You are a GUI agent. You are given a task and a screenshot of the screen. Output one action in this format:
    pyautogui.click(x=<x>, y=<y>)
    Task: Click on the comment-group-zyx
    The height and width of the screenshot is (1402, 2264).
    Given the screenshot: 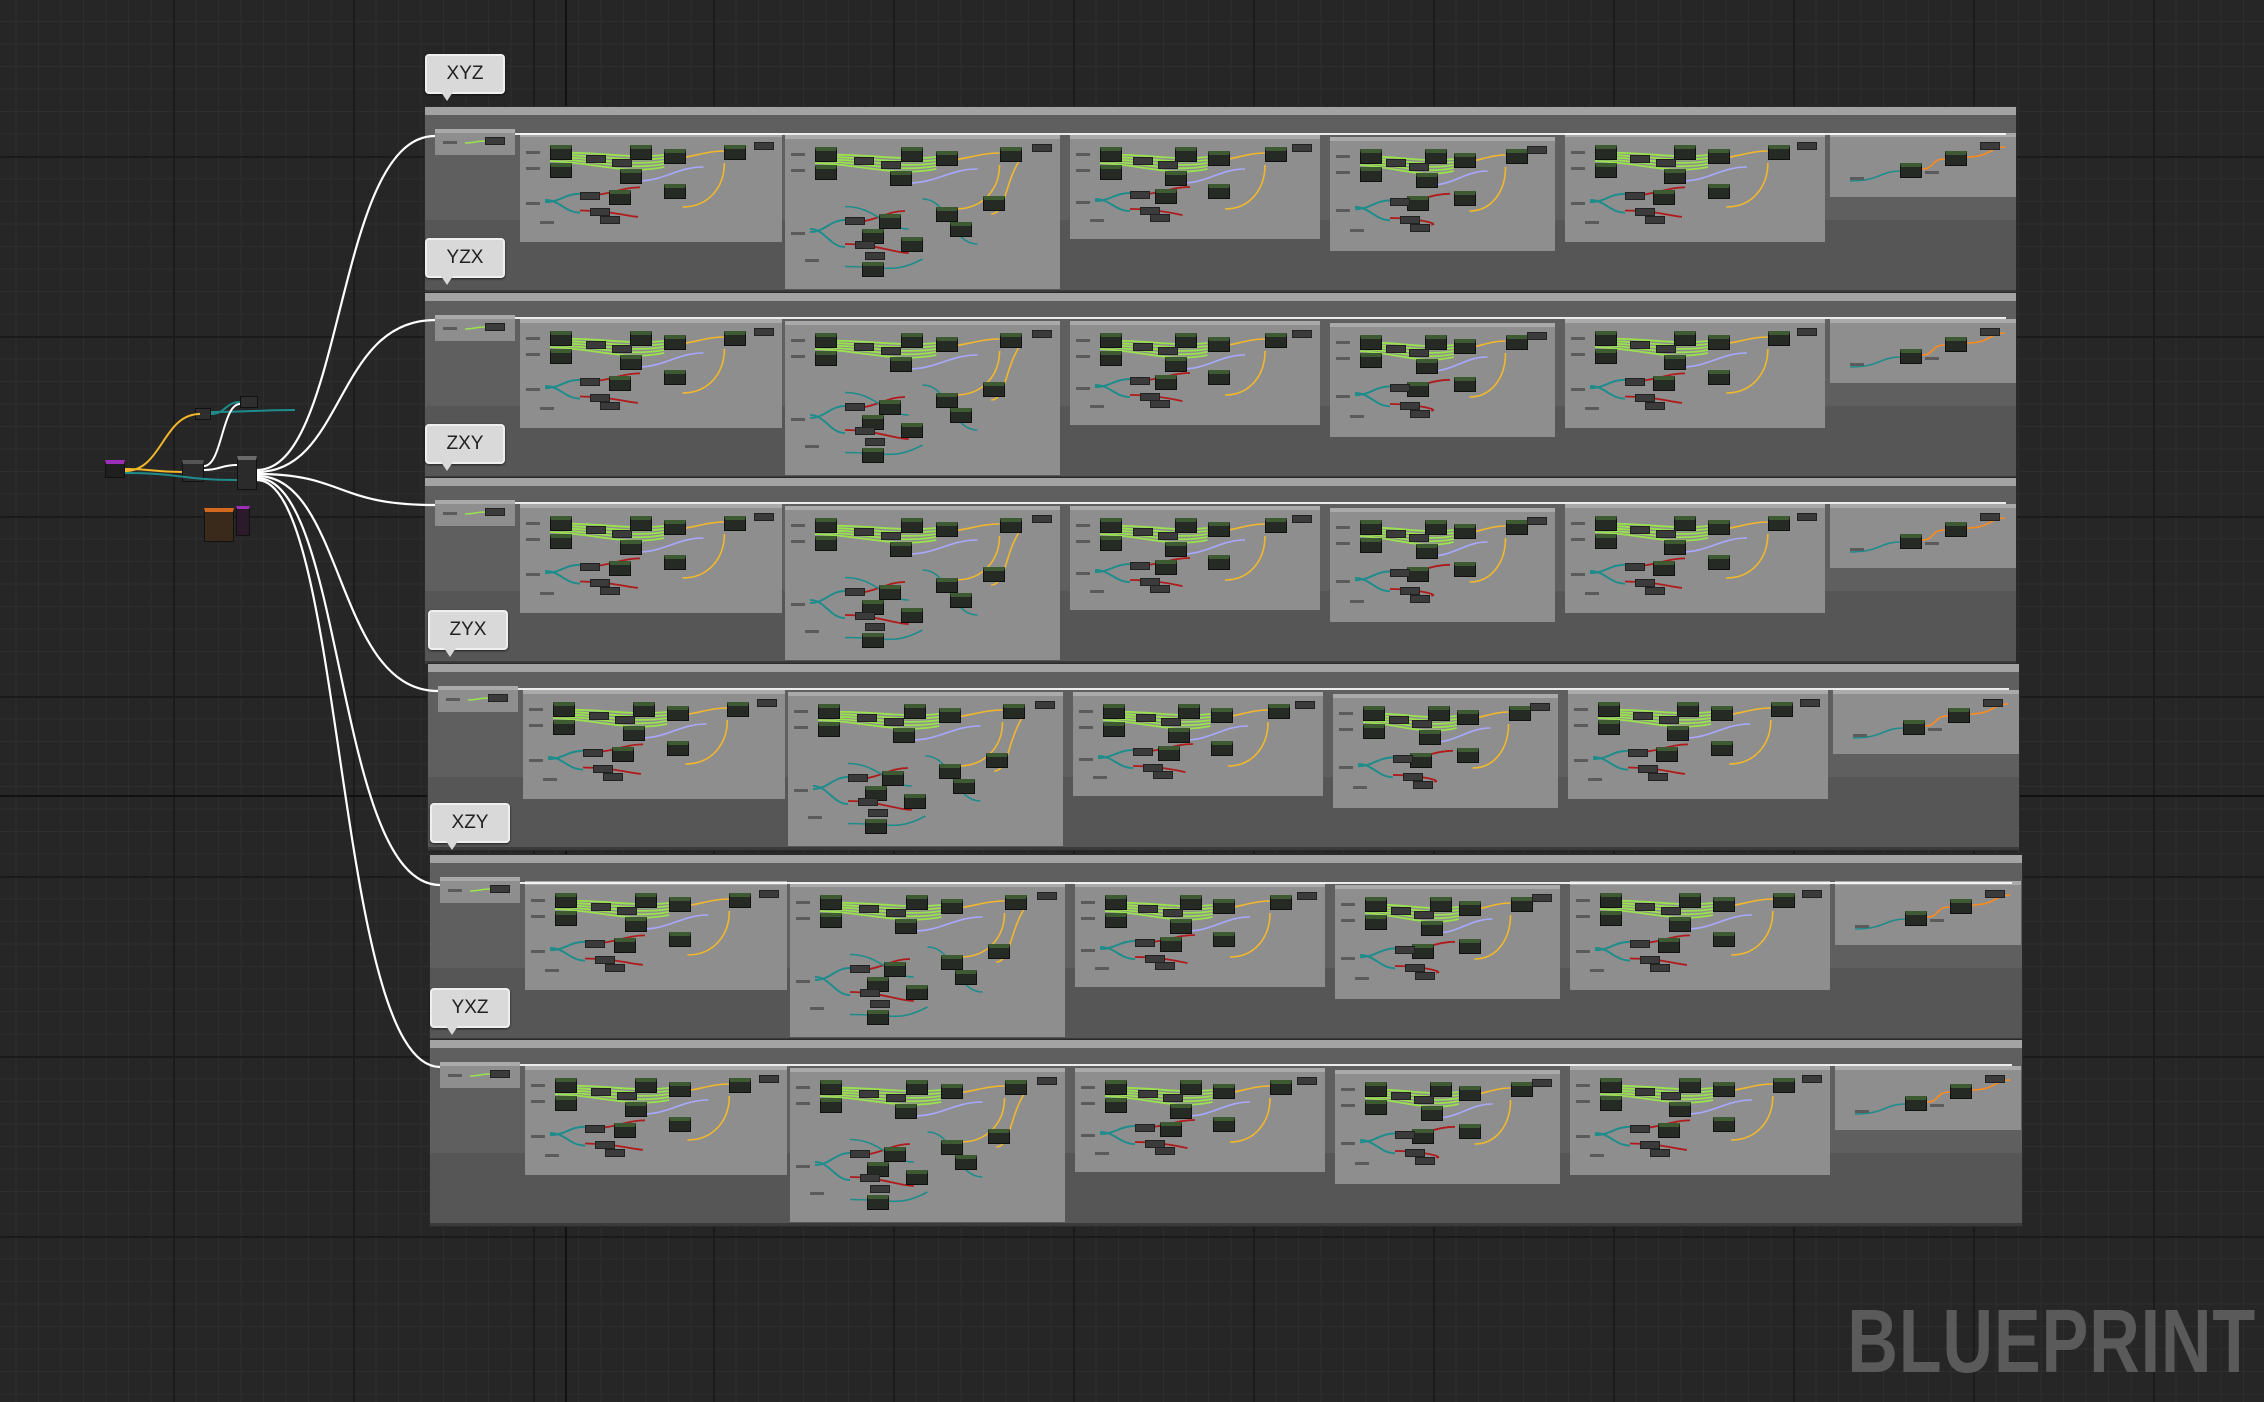 What is the action you would take?
    pyautogui.click(x=1223, y=757)
    